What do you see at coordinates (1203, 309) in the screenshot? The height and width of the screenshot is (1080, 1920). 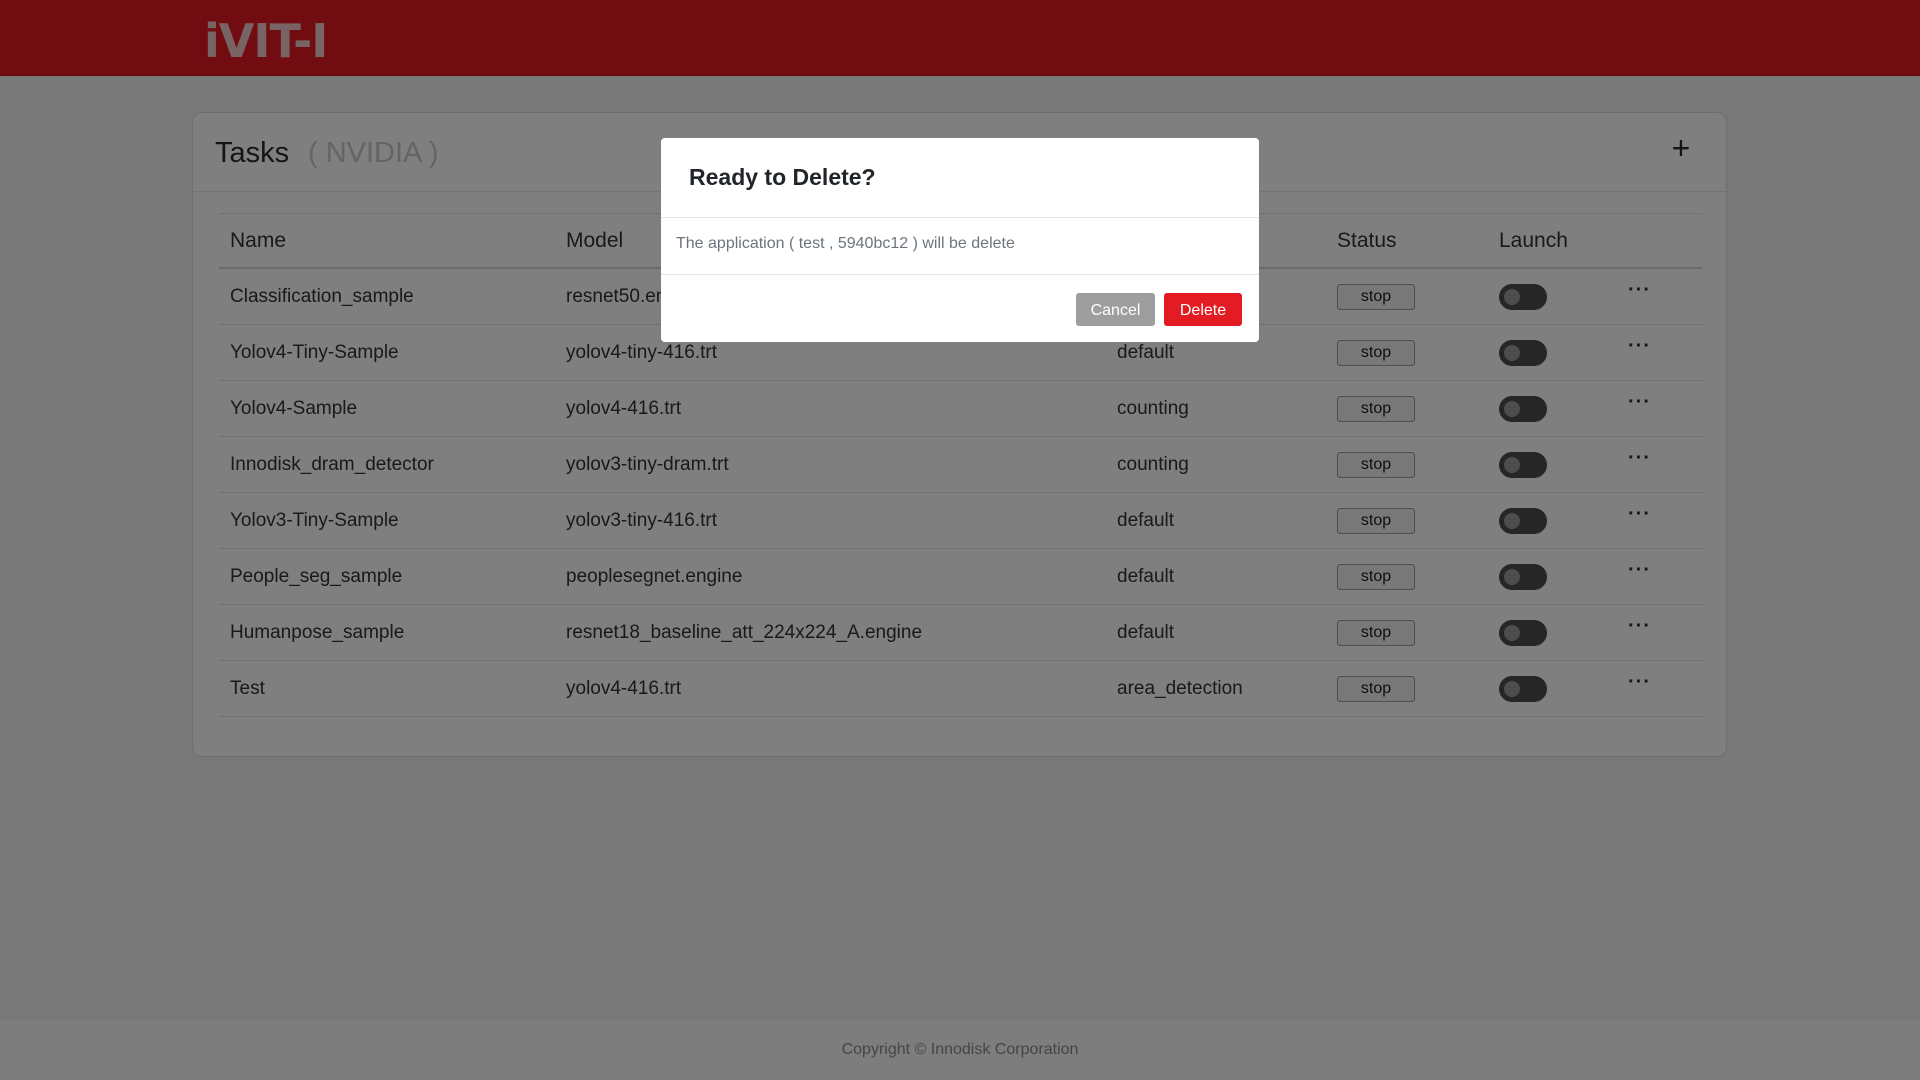 I see `delete-button: Delete` at bounding box center [1203, 309].